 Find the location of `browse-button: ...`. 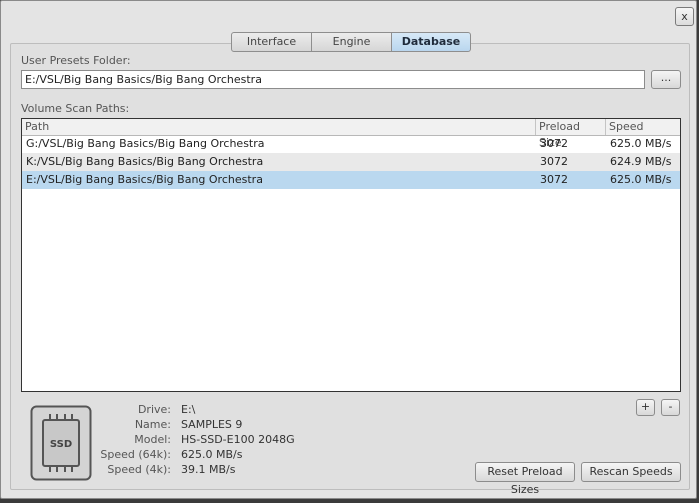

browse-button: ... is located at coordinates (666, 79).